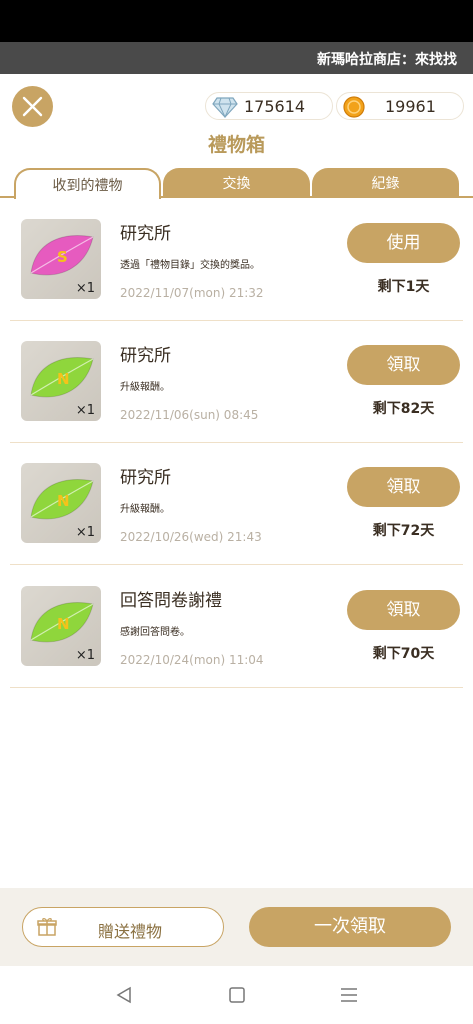  Describe the element at coordinates (403, 409) in the screenshot. I see `remaining-days: 剩下82天` at that location.